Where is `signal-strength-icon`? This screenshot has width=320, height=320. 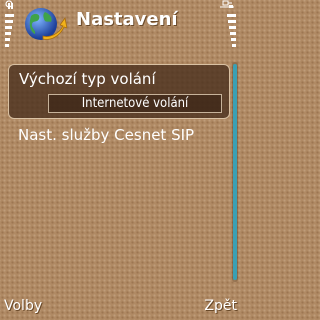 signal-strength-icon is located at coordinates (9, 23).